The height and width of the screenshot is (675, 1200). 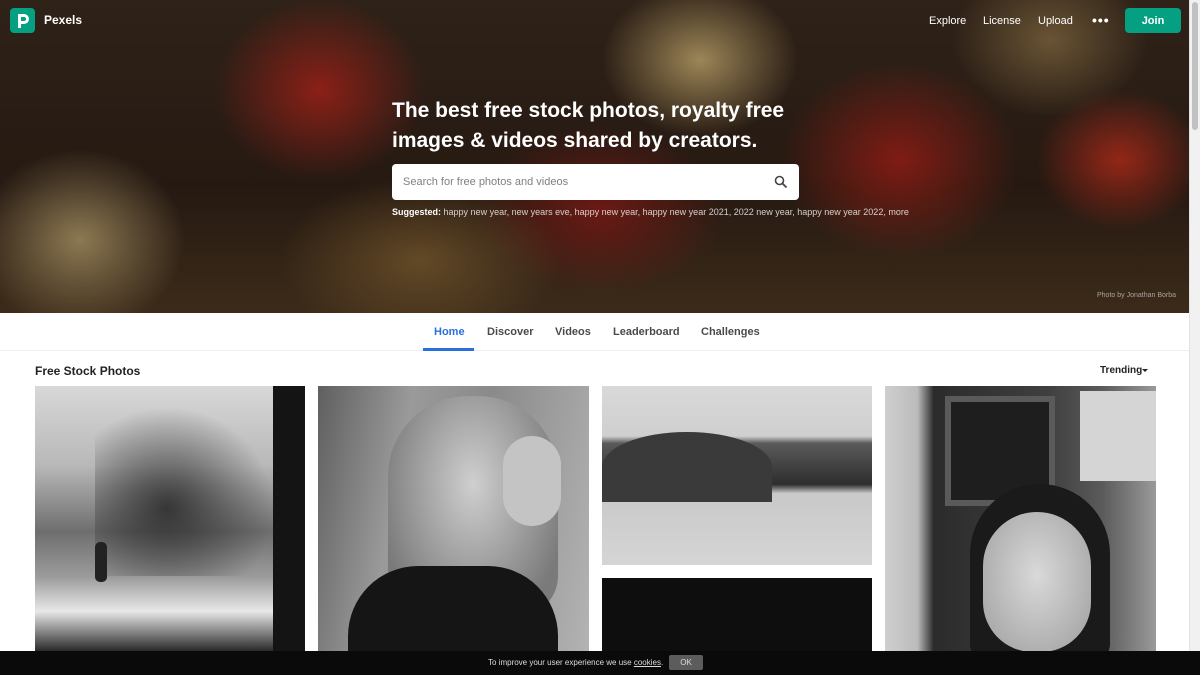 What do you see at coordinates (1002, 21) in the screenshot?
I see `nav-license: License` at bounding box center [1002, 21].